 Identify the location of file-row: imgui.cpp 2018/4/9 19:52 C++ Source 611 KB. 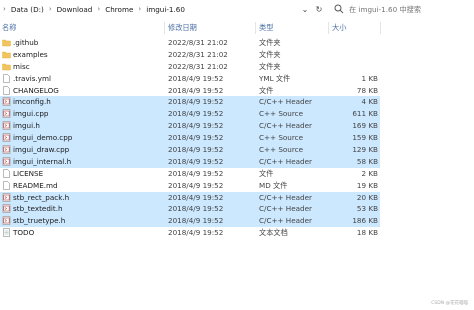
(190, 114).